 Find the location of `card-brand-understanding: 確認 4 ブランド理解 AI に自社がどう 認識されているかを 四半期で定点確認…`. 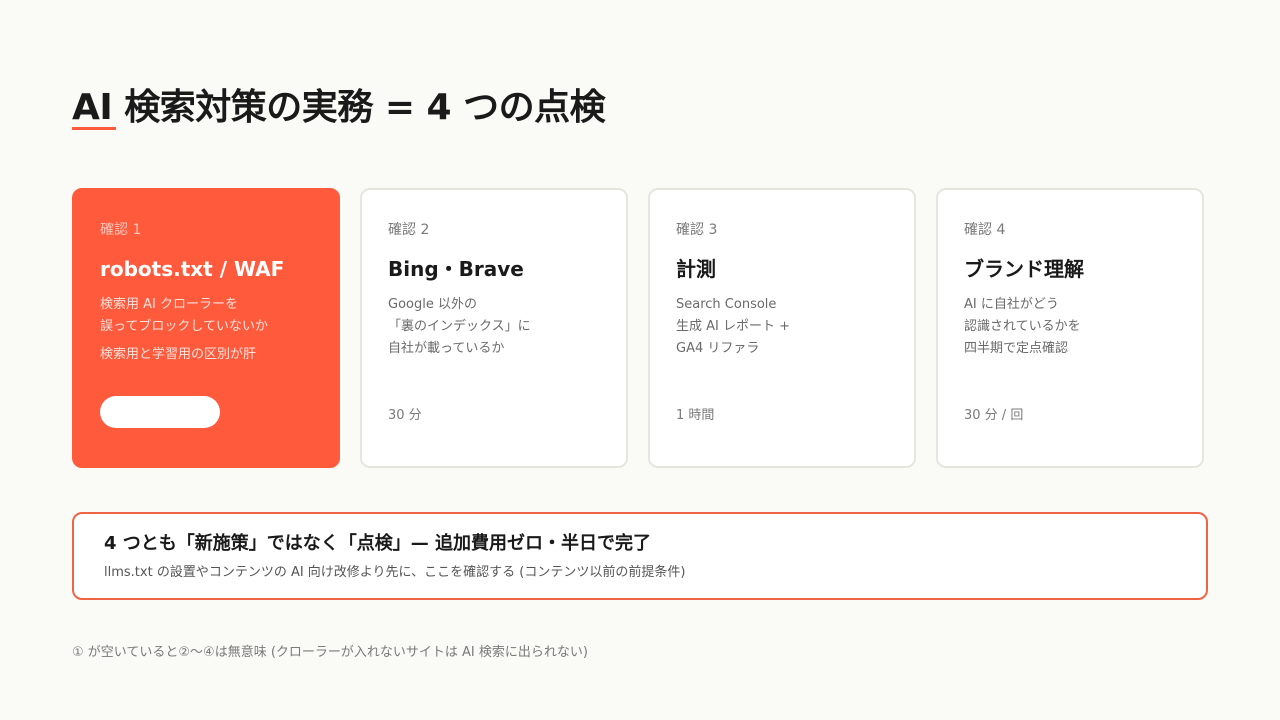

card-brand-understanding: 確認 4 ブランド理解 AI に自社がどう 認識されているかを 四半期で定点確認… is located at coordinates (1070, 328).